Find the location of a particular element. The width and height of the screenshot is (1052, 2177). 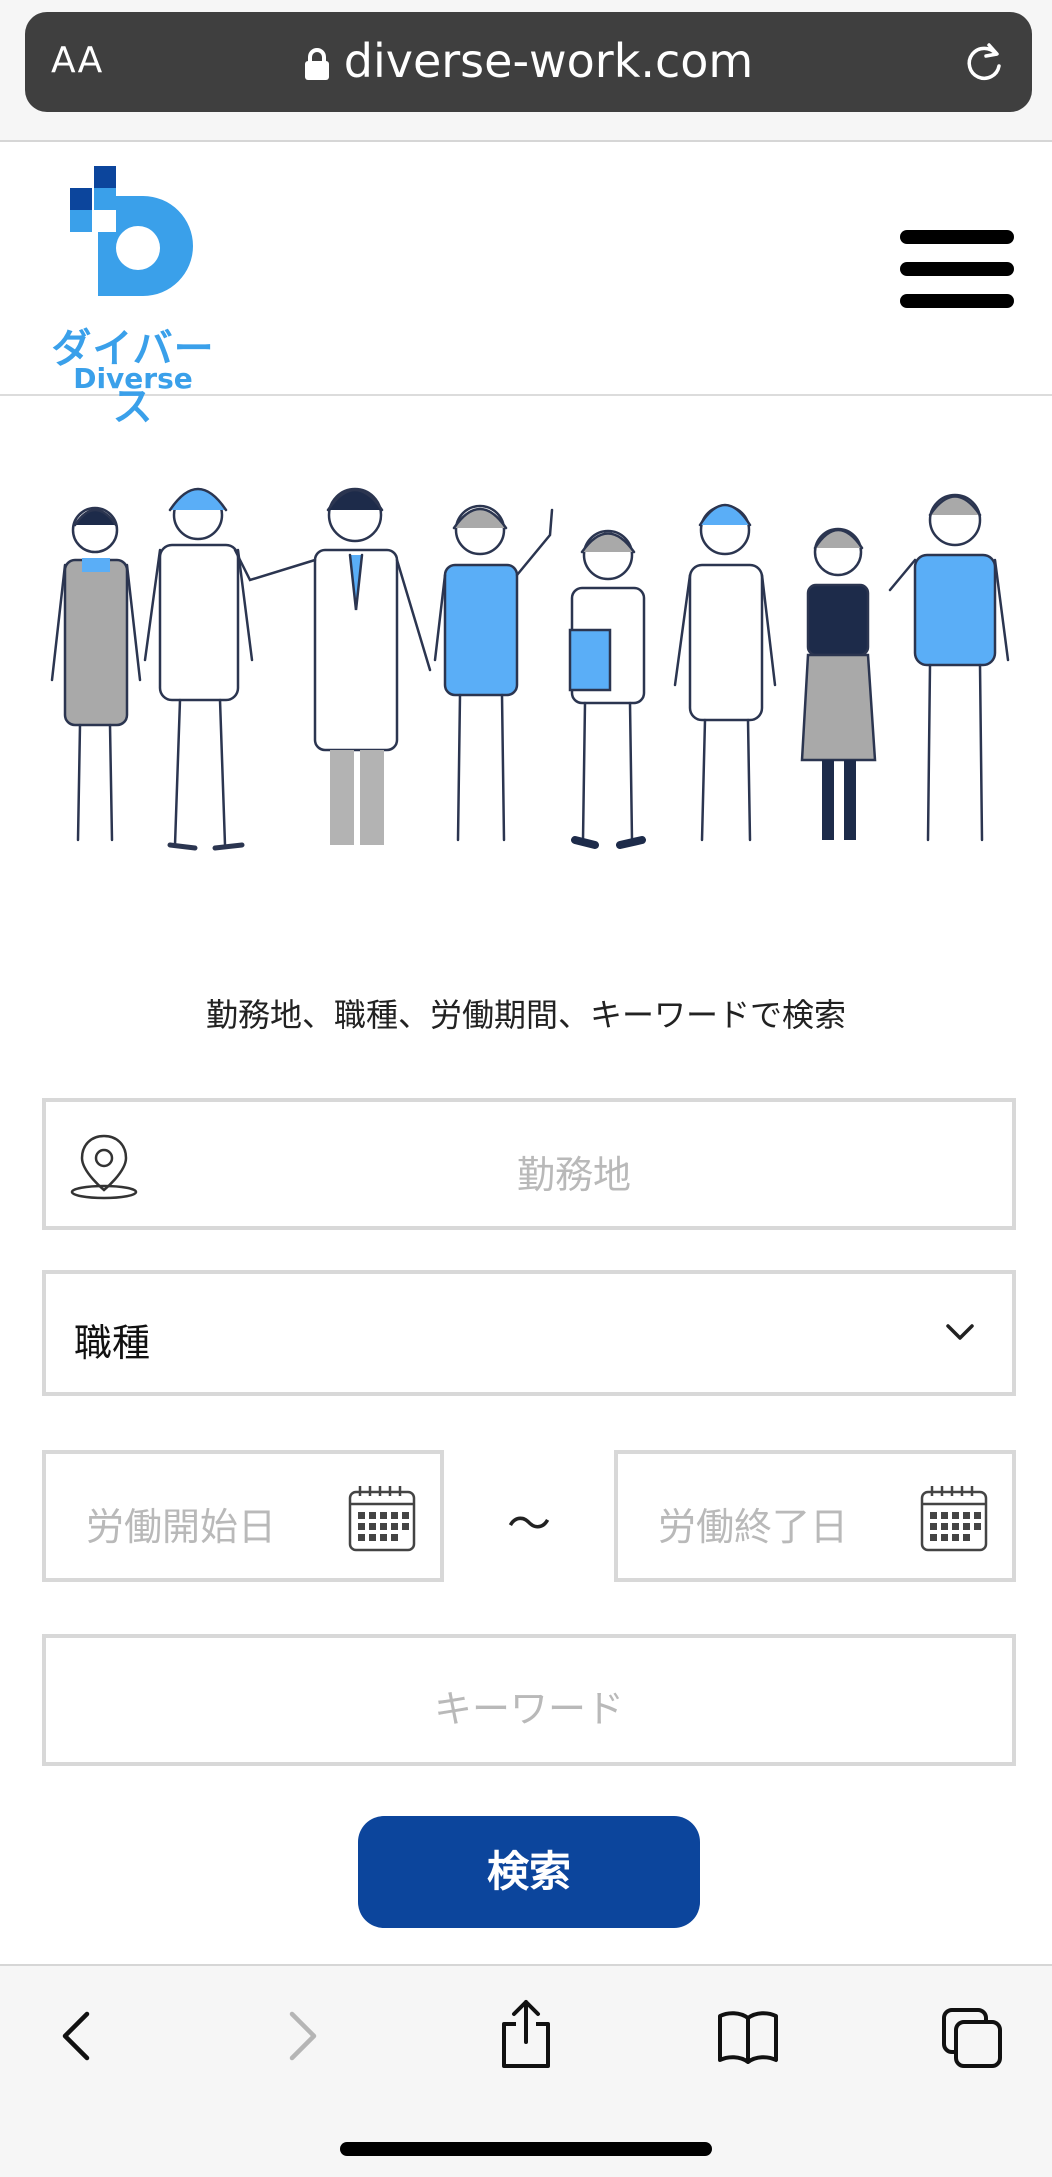

figure-doctor is located at coordinates (332, 666).